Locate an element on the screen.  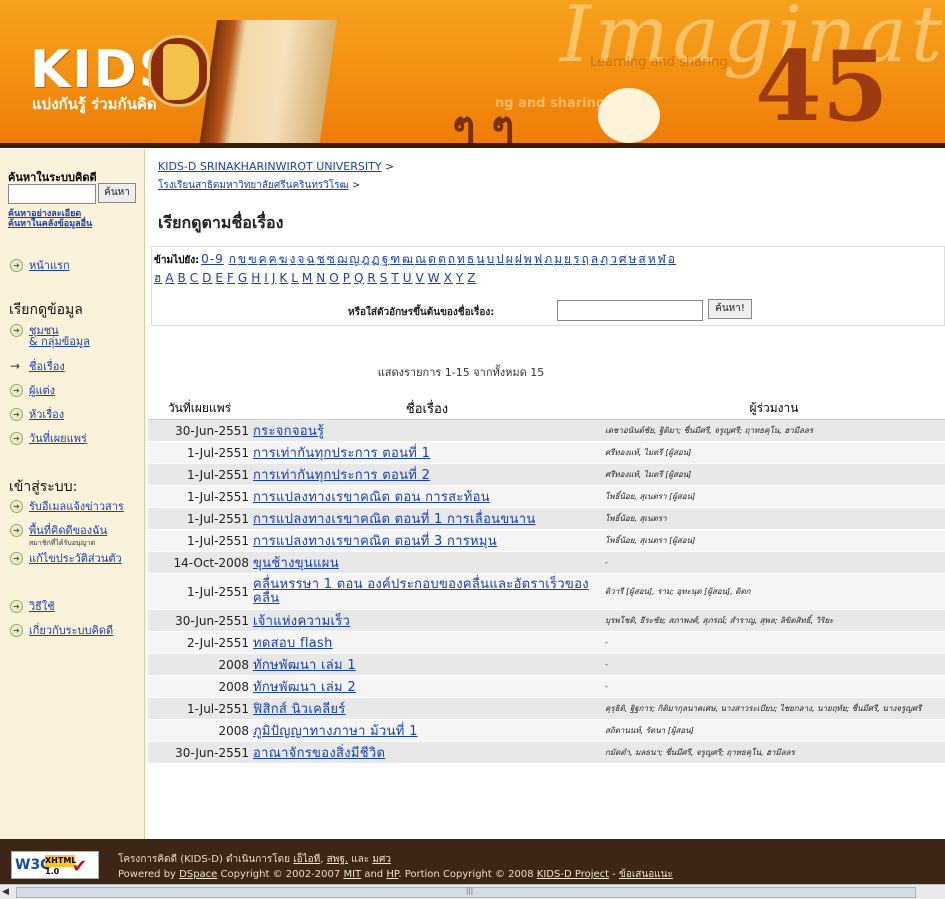
jump-link-letter: ก is located at coordinates (233, 259).